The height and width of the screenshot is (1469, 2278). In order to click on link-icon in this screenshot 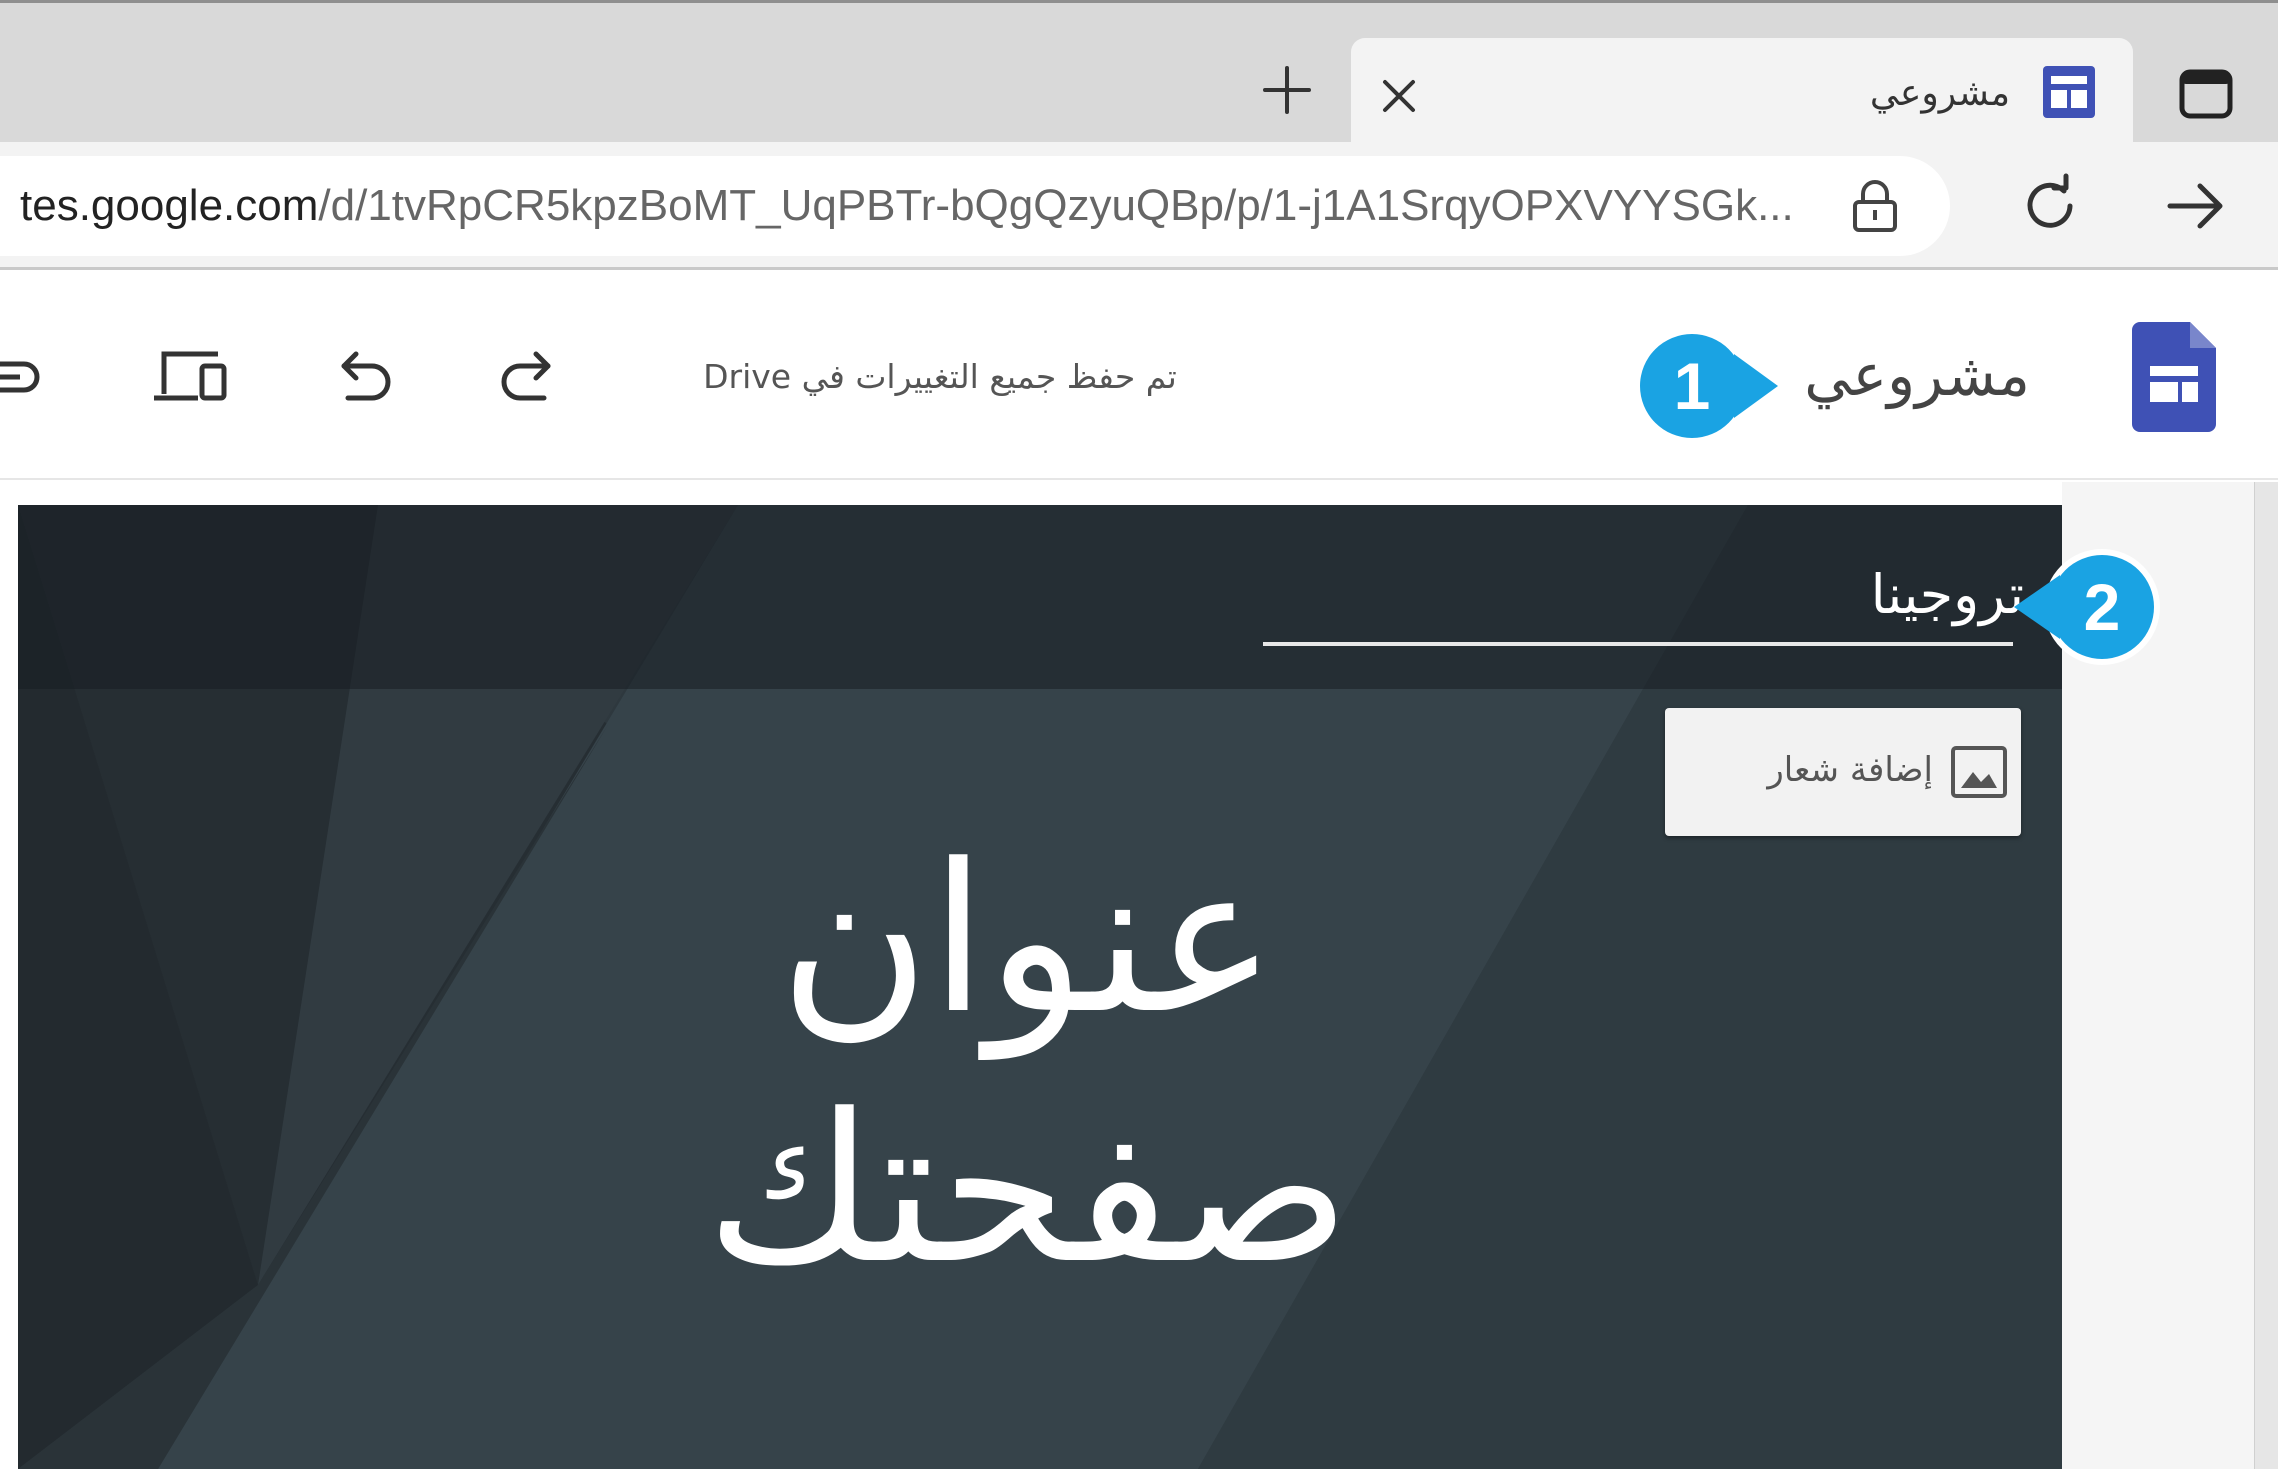, I will do `click(20, 377)`.